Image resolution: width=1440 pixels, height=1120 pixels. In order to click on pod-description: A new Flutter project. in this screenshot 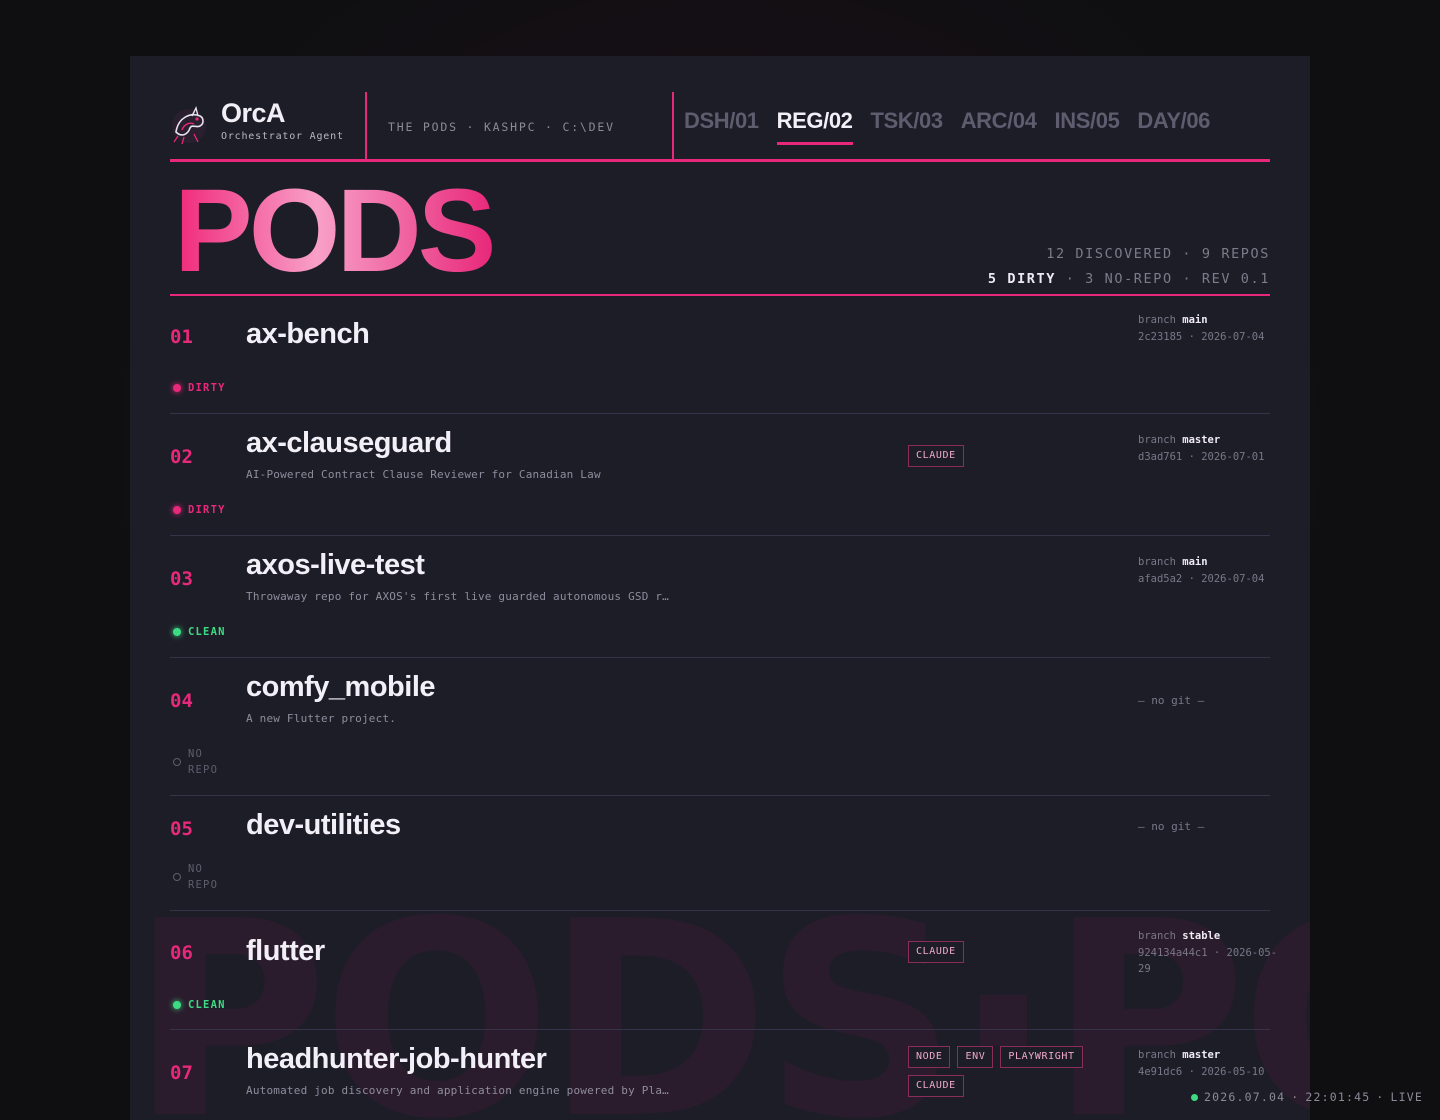, I will do `click(321, 718)`.